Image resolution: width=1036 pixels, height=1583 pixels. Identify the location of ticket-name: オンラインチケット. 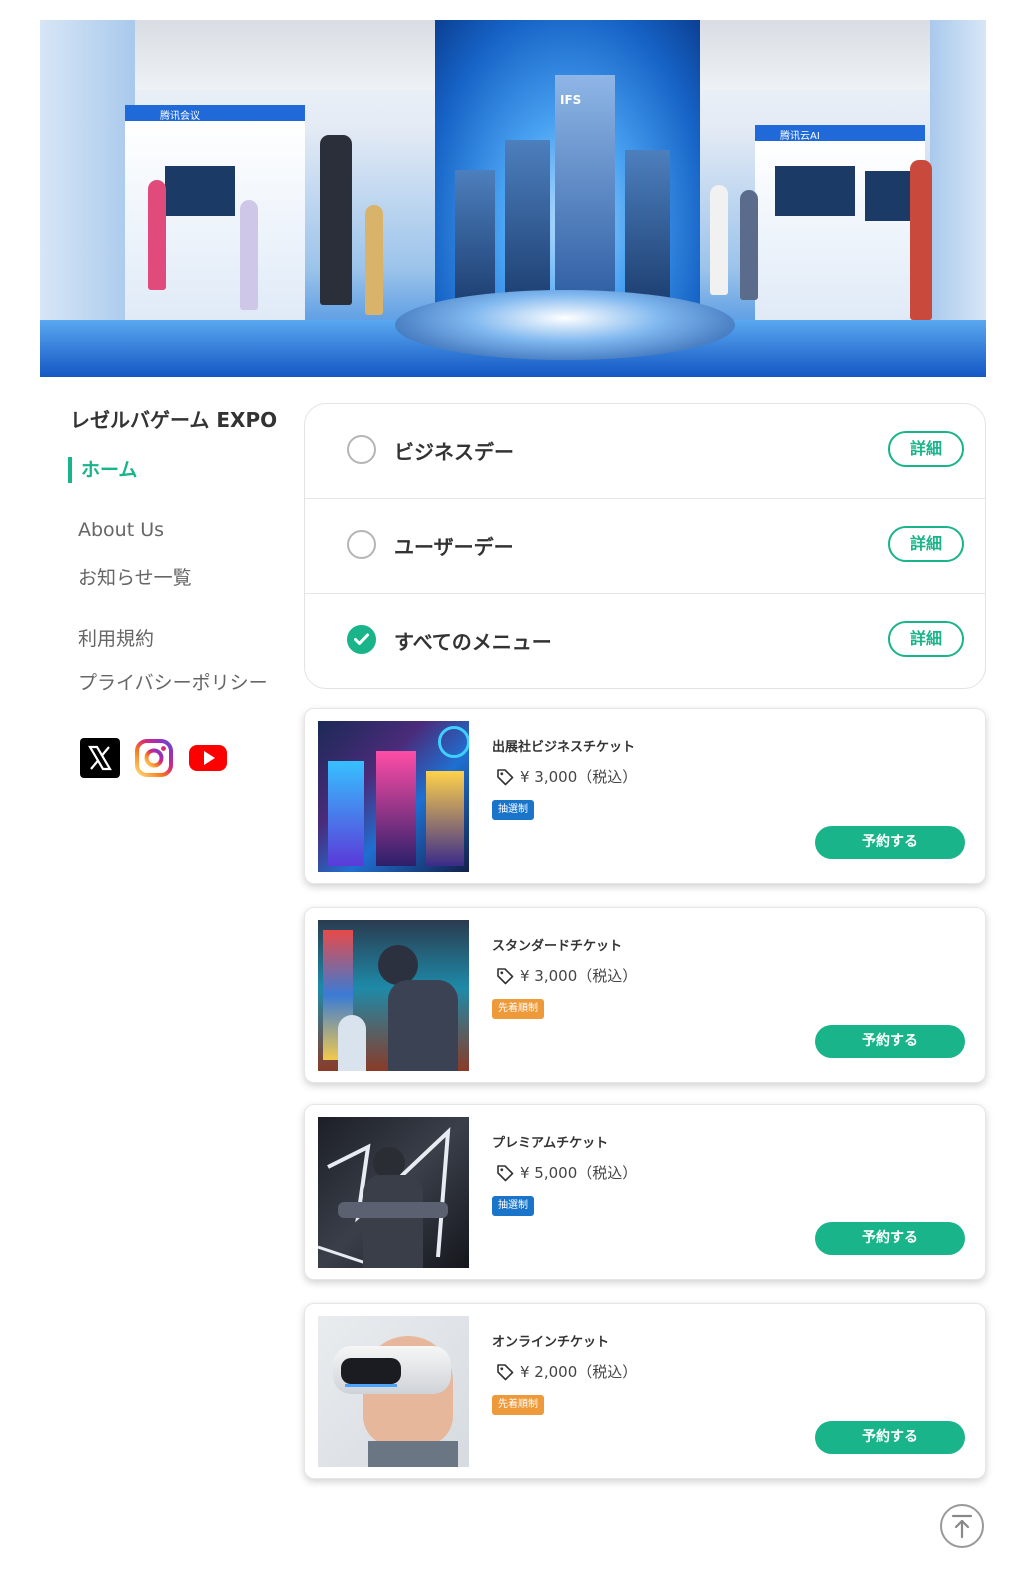
(551, 1342).